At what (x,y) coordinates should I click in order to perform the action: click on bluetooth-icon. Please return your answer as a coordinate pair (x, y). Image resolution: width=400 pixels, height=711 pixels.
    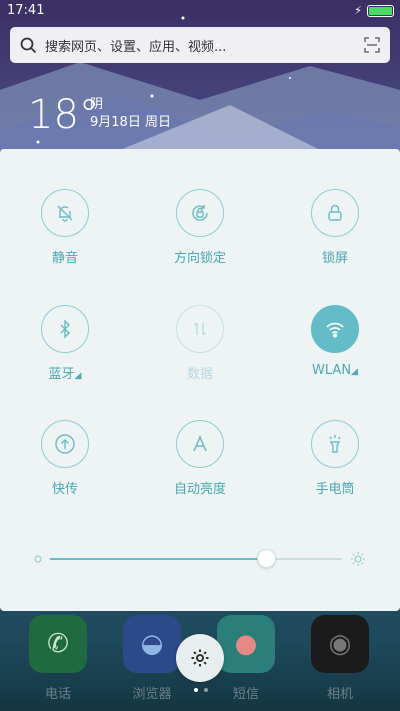
    Looking at the image, I should click on (65, 329).